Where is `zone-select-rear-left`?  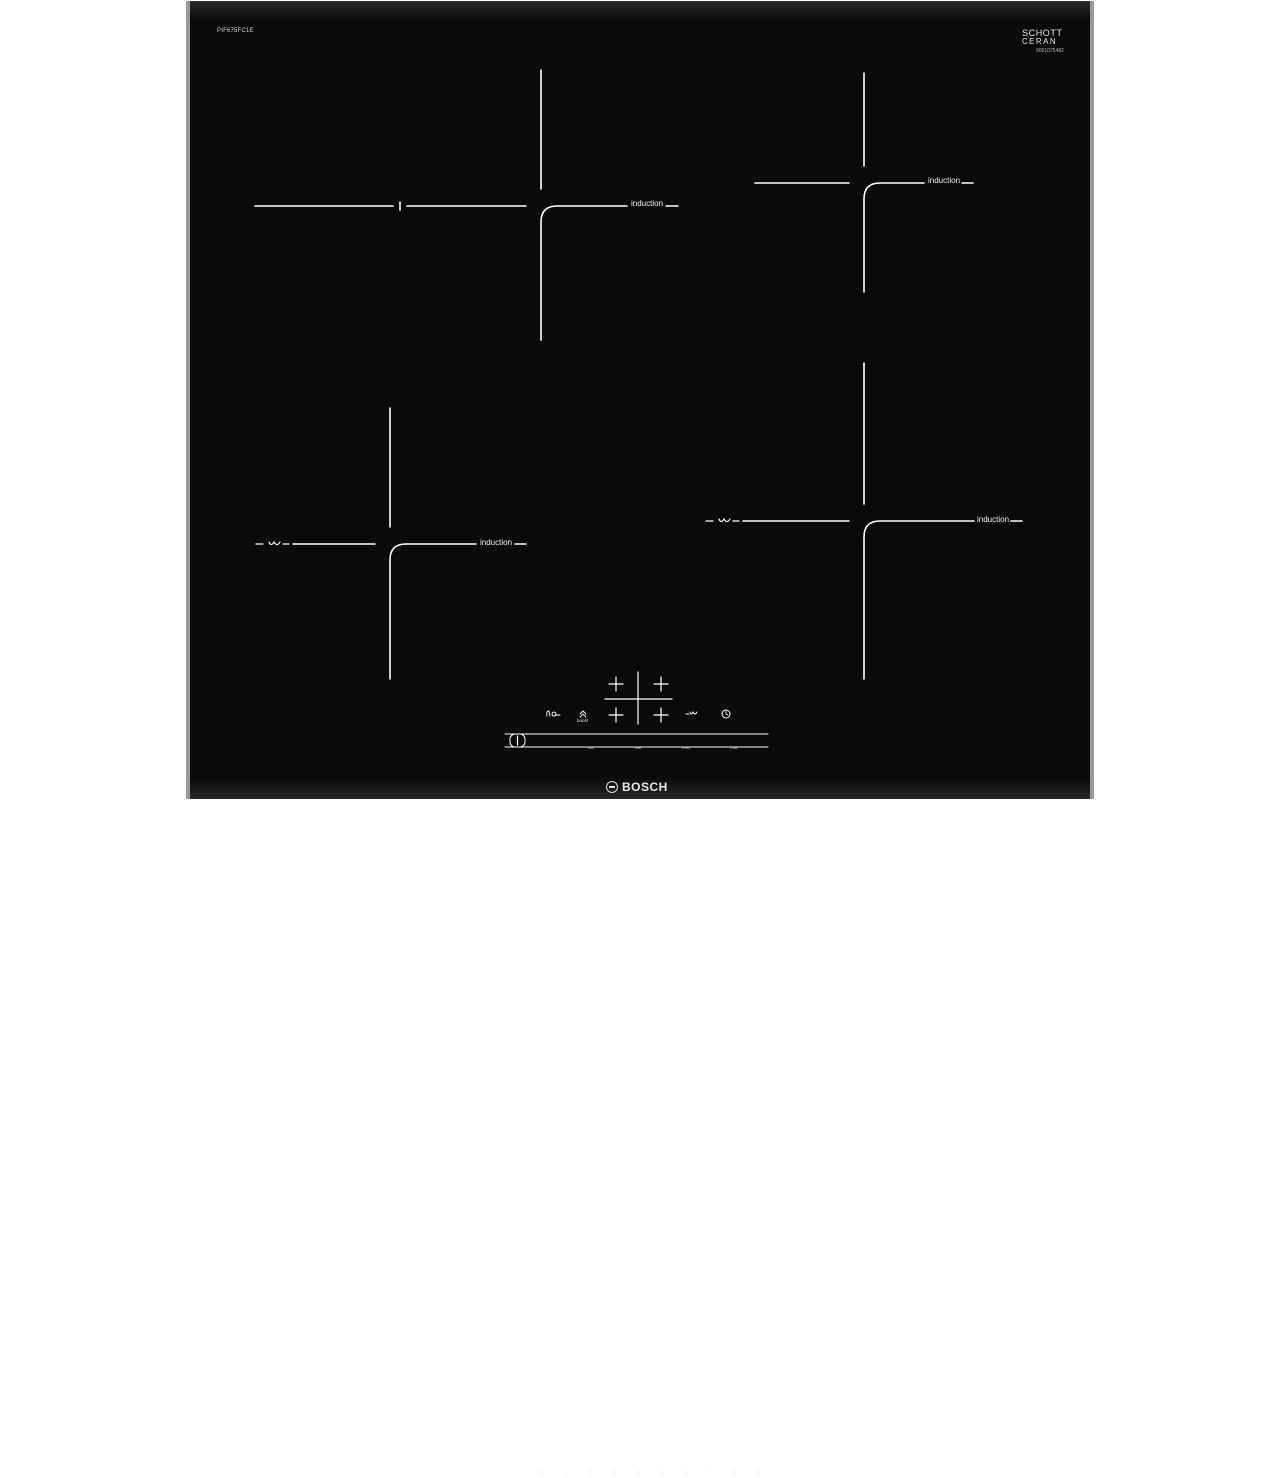
zone-select-rear-left is located at coordinates (616, 684).